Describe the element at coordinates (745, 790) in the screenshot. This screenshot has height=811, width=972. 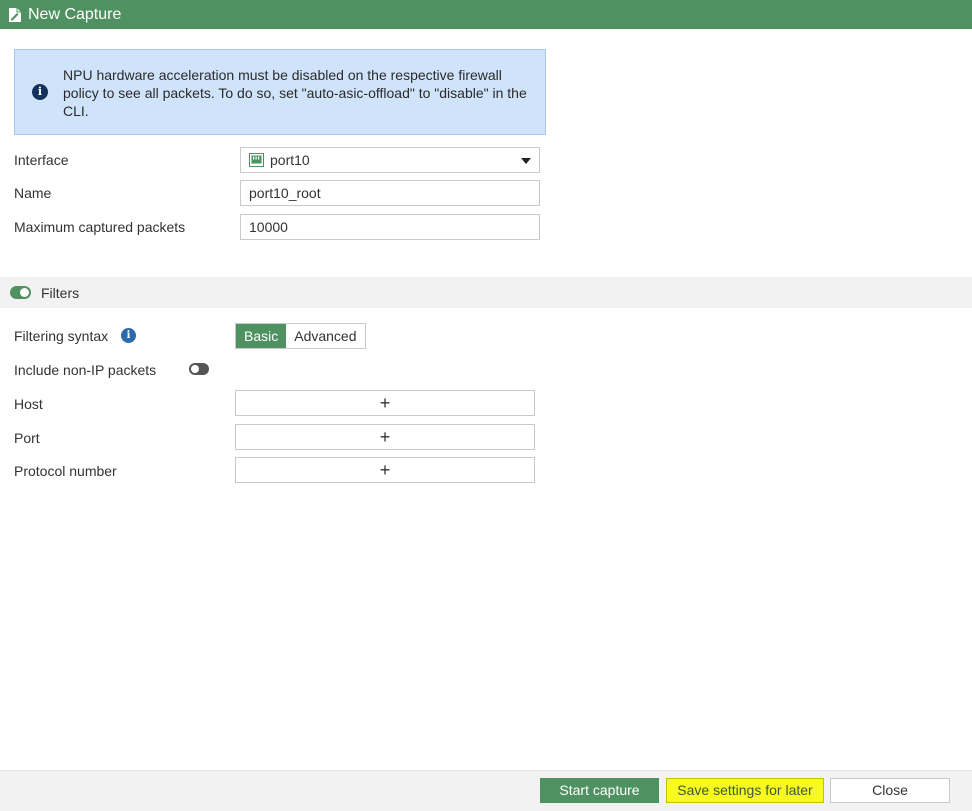
I see `save-settings-button: Save settings for later` at that location.